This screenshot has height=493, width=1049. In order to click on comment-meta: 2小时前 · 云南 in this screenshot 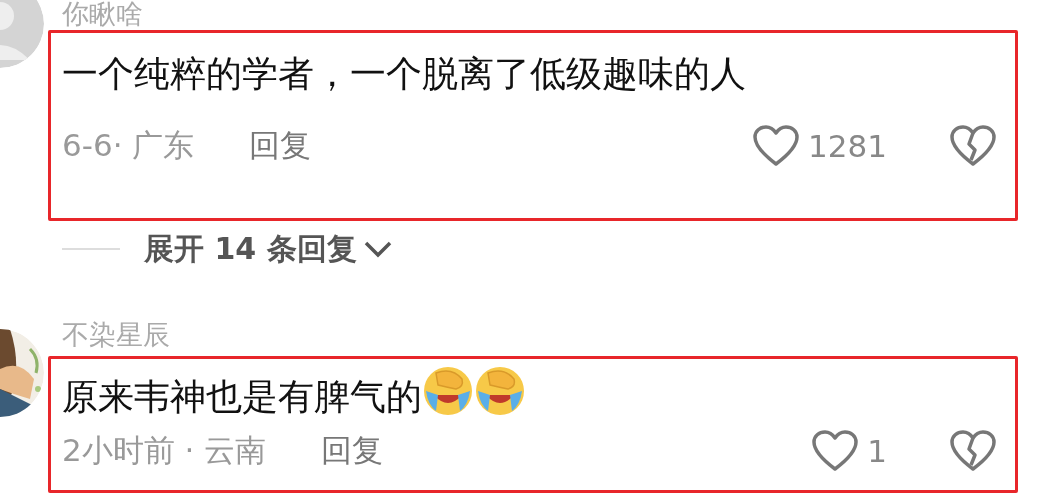, I will do `click(164, 450)`.